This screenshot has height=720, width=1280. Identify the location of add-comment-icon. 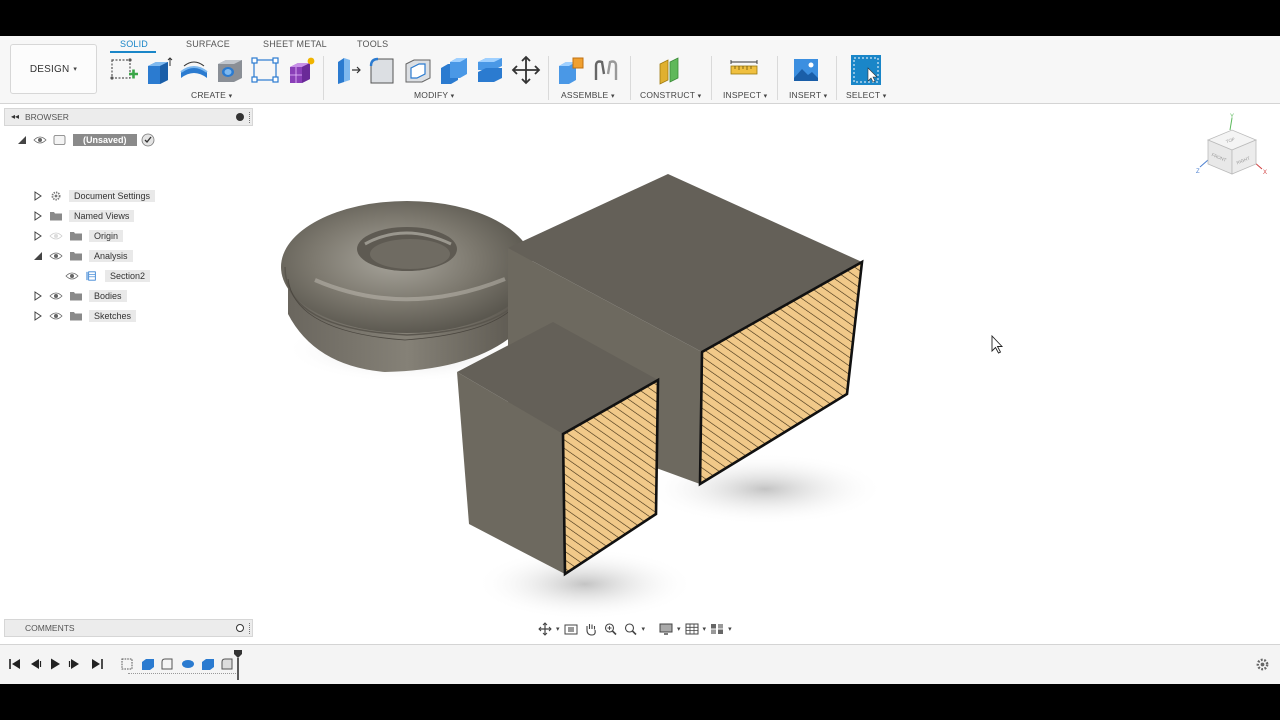
(240, 628).